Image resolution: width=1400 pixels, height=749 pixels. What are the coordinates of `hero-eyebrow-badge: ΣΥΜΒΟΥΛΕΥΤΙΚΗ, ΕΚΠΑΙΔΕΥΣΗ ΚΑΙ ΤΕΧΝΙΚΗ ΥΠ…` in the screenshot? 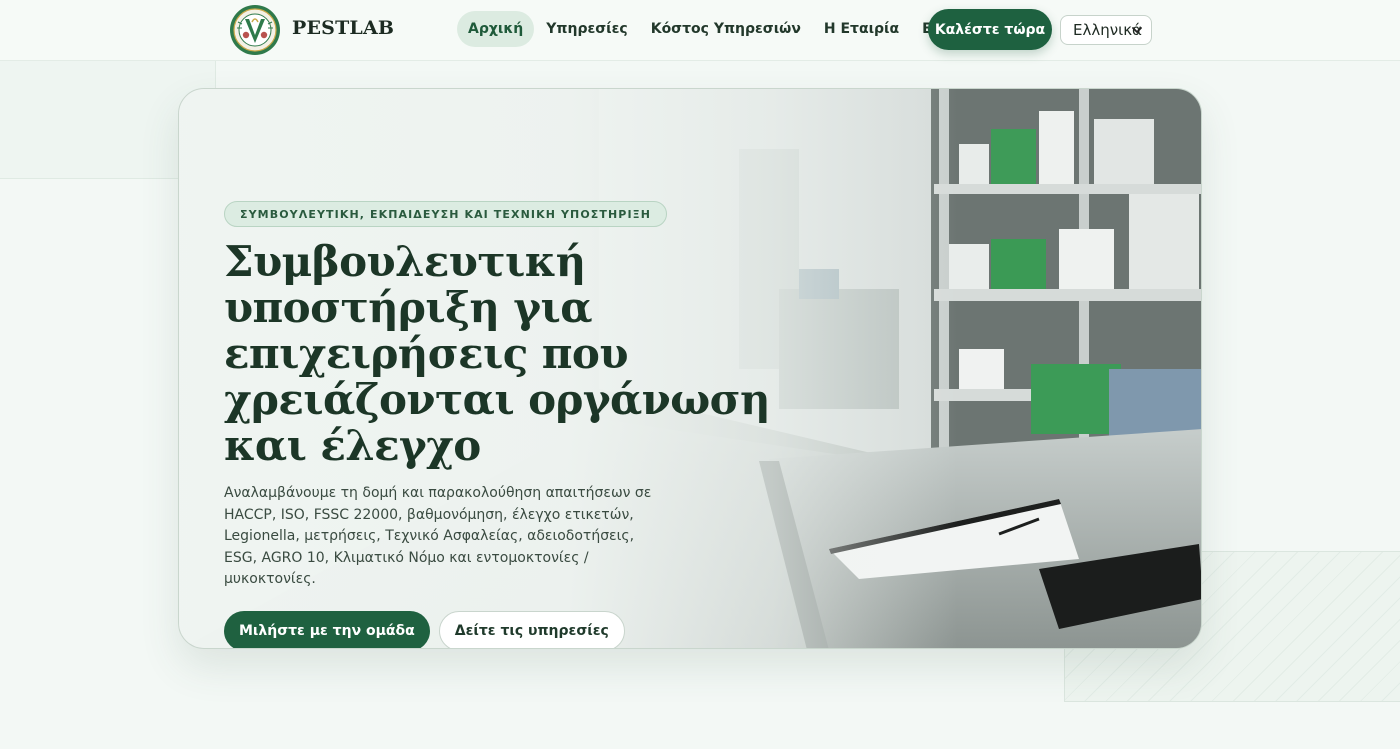 It's located at (446, 214).